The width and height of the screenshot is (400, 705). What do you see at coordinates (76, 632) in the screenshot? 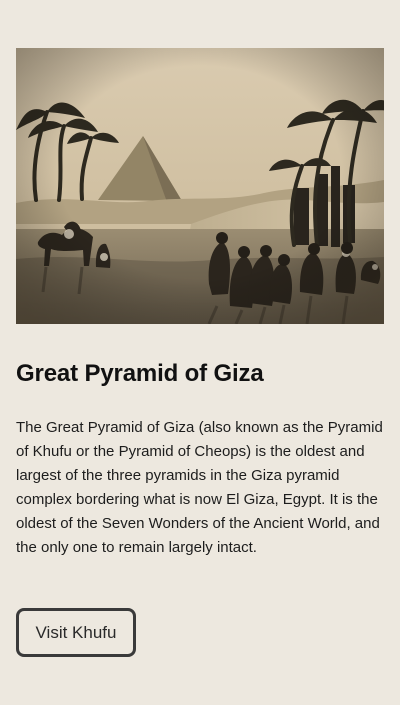
I see `visit-khufu-button: Visit Khufu` at bounding box center [76, 632].